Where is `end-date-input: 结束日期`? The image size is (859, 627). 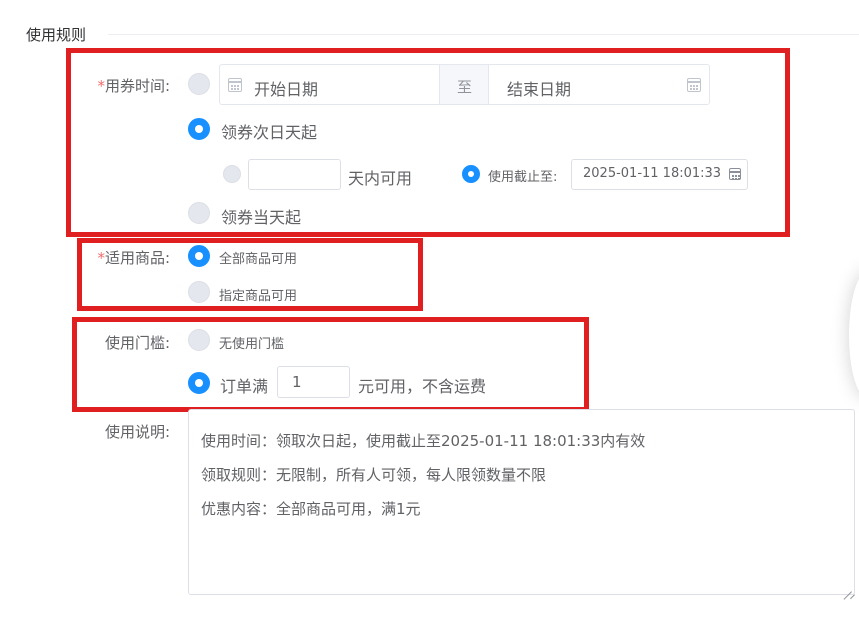
end-date-input: 结束日期 is located at coordinates (539, 88).